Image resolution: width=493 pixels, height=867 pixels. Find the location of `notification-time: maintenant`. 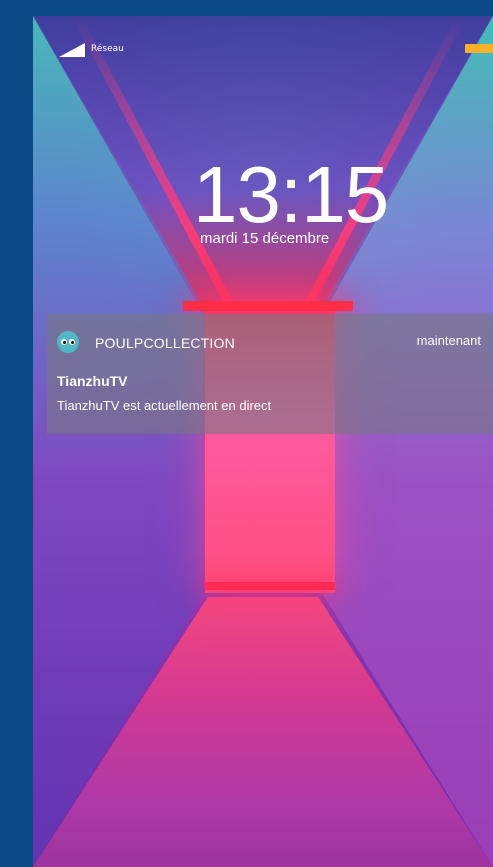

notification-time: maintenant is located at coordinates (448, 340).